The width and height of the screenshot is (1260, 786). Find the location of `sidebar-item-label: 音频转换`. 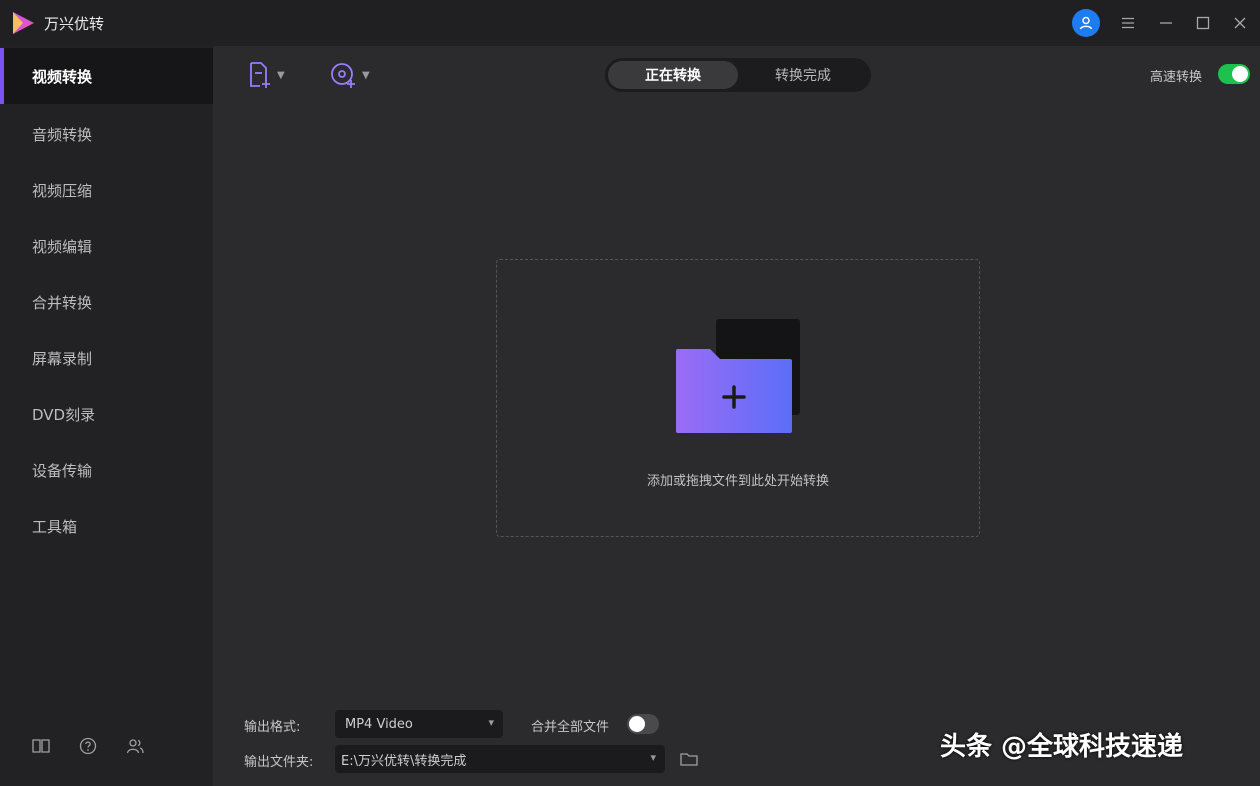

sidebar-item-label: 音频转换 is located at coordinates (62, 134).